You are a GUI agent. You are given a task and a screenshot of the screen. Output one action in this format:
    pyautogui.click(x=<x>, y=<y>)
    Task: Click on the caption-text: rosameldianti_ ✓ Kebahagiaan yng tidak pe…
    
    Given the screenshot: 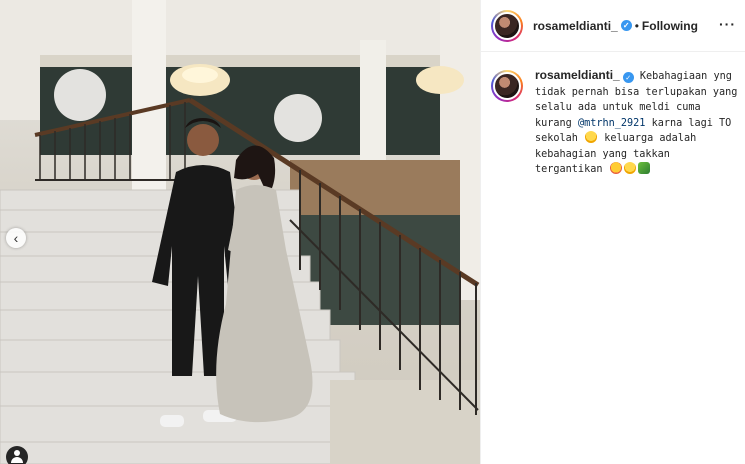 What is the action you would take?
    pyautogui.click(x=637, y=123)
    